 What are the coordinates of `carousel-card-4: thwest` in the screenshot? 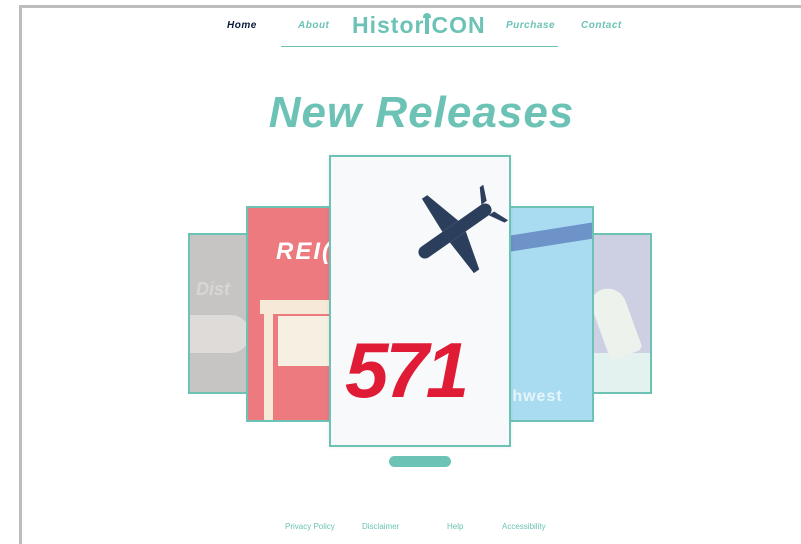 It's located at (550, 314).